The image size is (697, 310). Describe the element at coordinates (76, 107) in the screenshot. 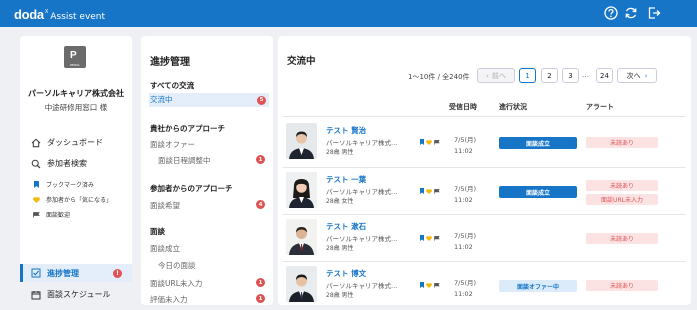

I see `contact-name: 中途研修用窓口 様` at that location.